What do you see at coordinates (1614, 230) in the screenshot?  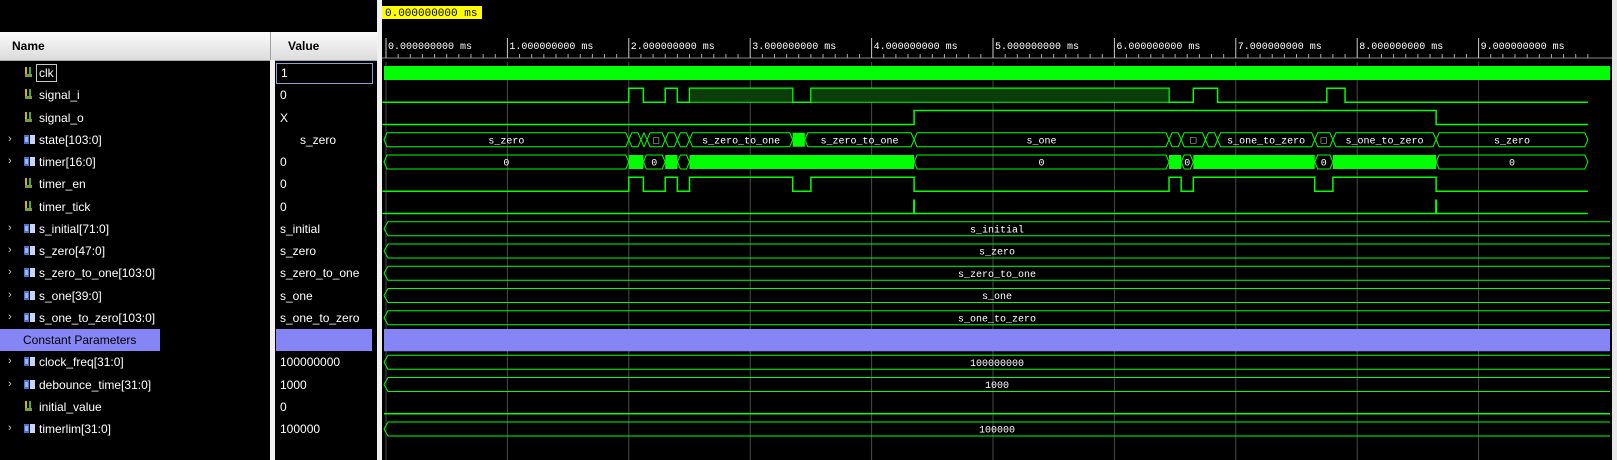 I see `waveform-scrollbar` at bounding box center [1614, 230].